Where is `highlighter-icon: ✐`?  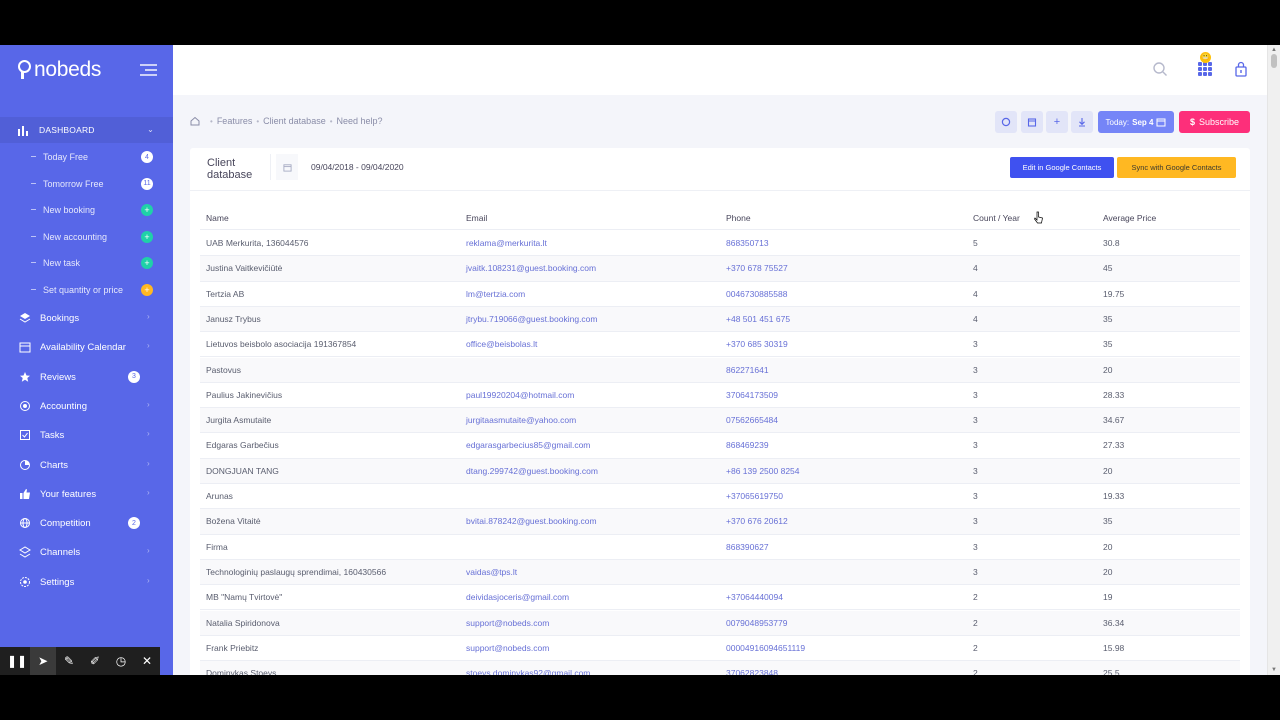 highlighter-icon: ✐ is located at coordinates (95, 661).